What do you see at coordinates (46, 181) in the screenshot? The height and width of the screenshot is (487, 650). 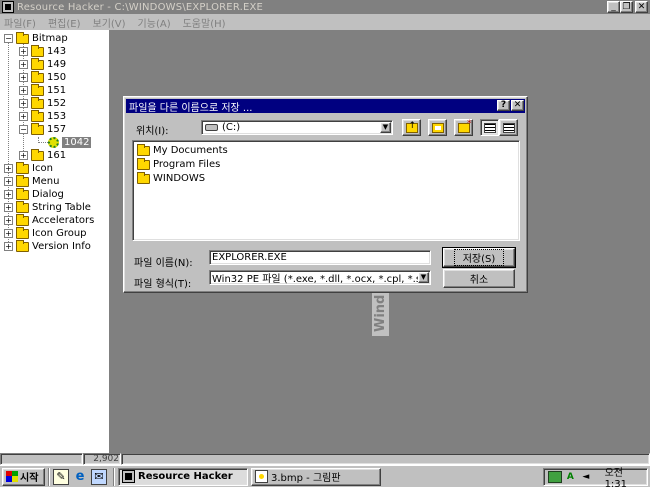 I see `tree-item-label: Menu` at bounding box center [46, 181].